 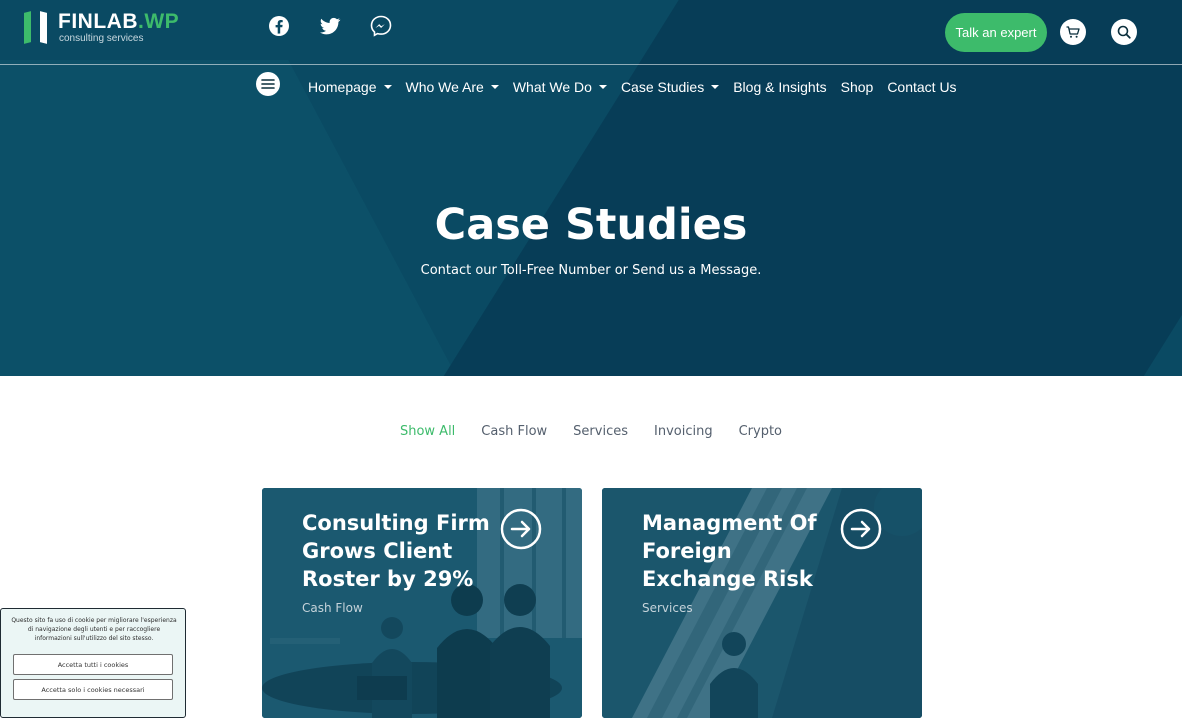 I want to click on nav-item-homepage: Homepage, so click(x=349, y=87).